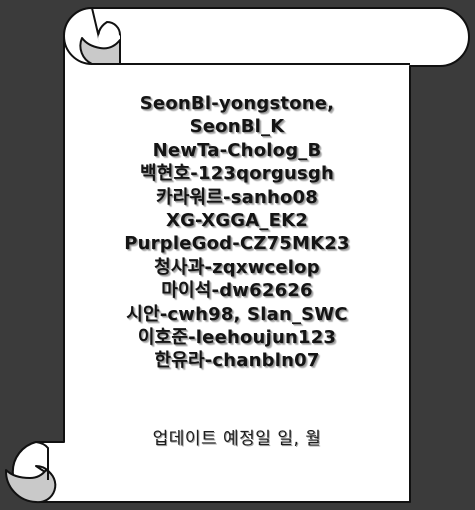 The width and height of the screenshot is (475, 510). Describe the element at coordinates (236, 197) in the screenshot. I see `credit-line: 카라워르-sanho08` at that location.